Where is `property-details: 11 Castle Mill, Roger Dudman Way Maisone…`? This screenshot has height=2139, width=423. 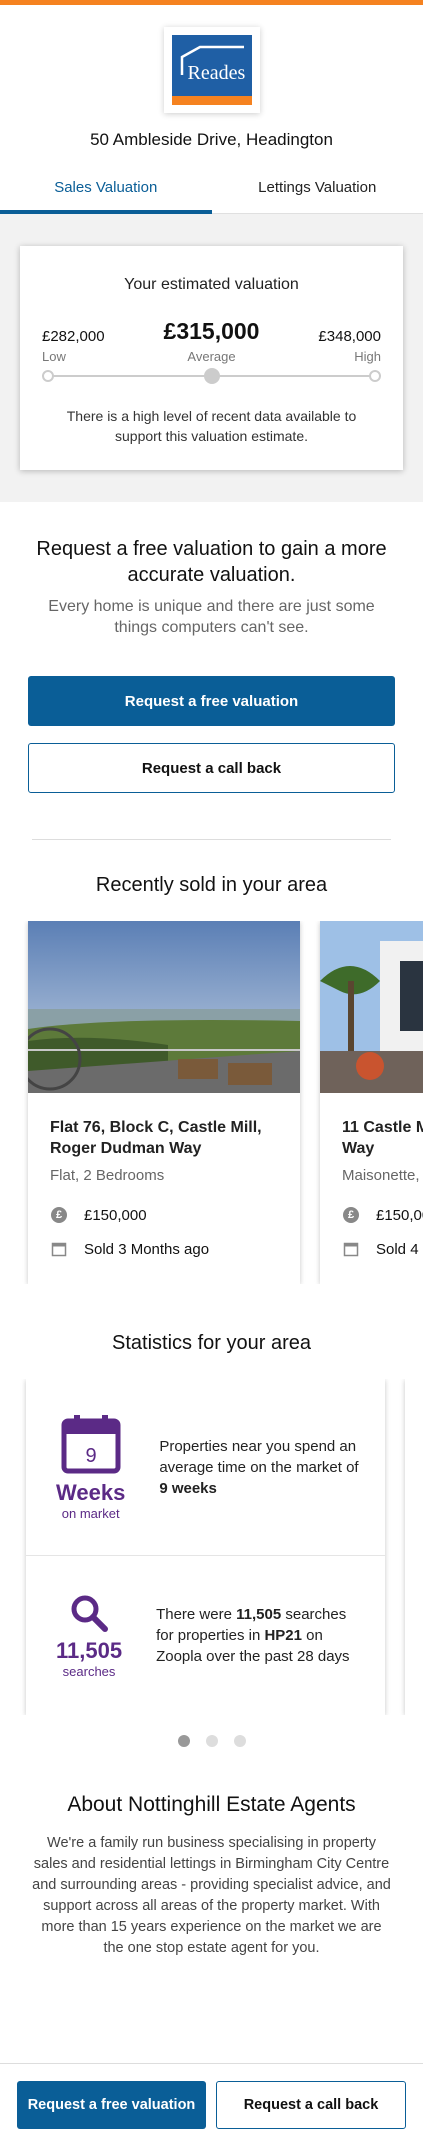 property-details: 11 Castle Mill, Roger Dudman Way Maisone… is located at coordinates (371, 1188).